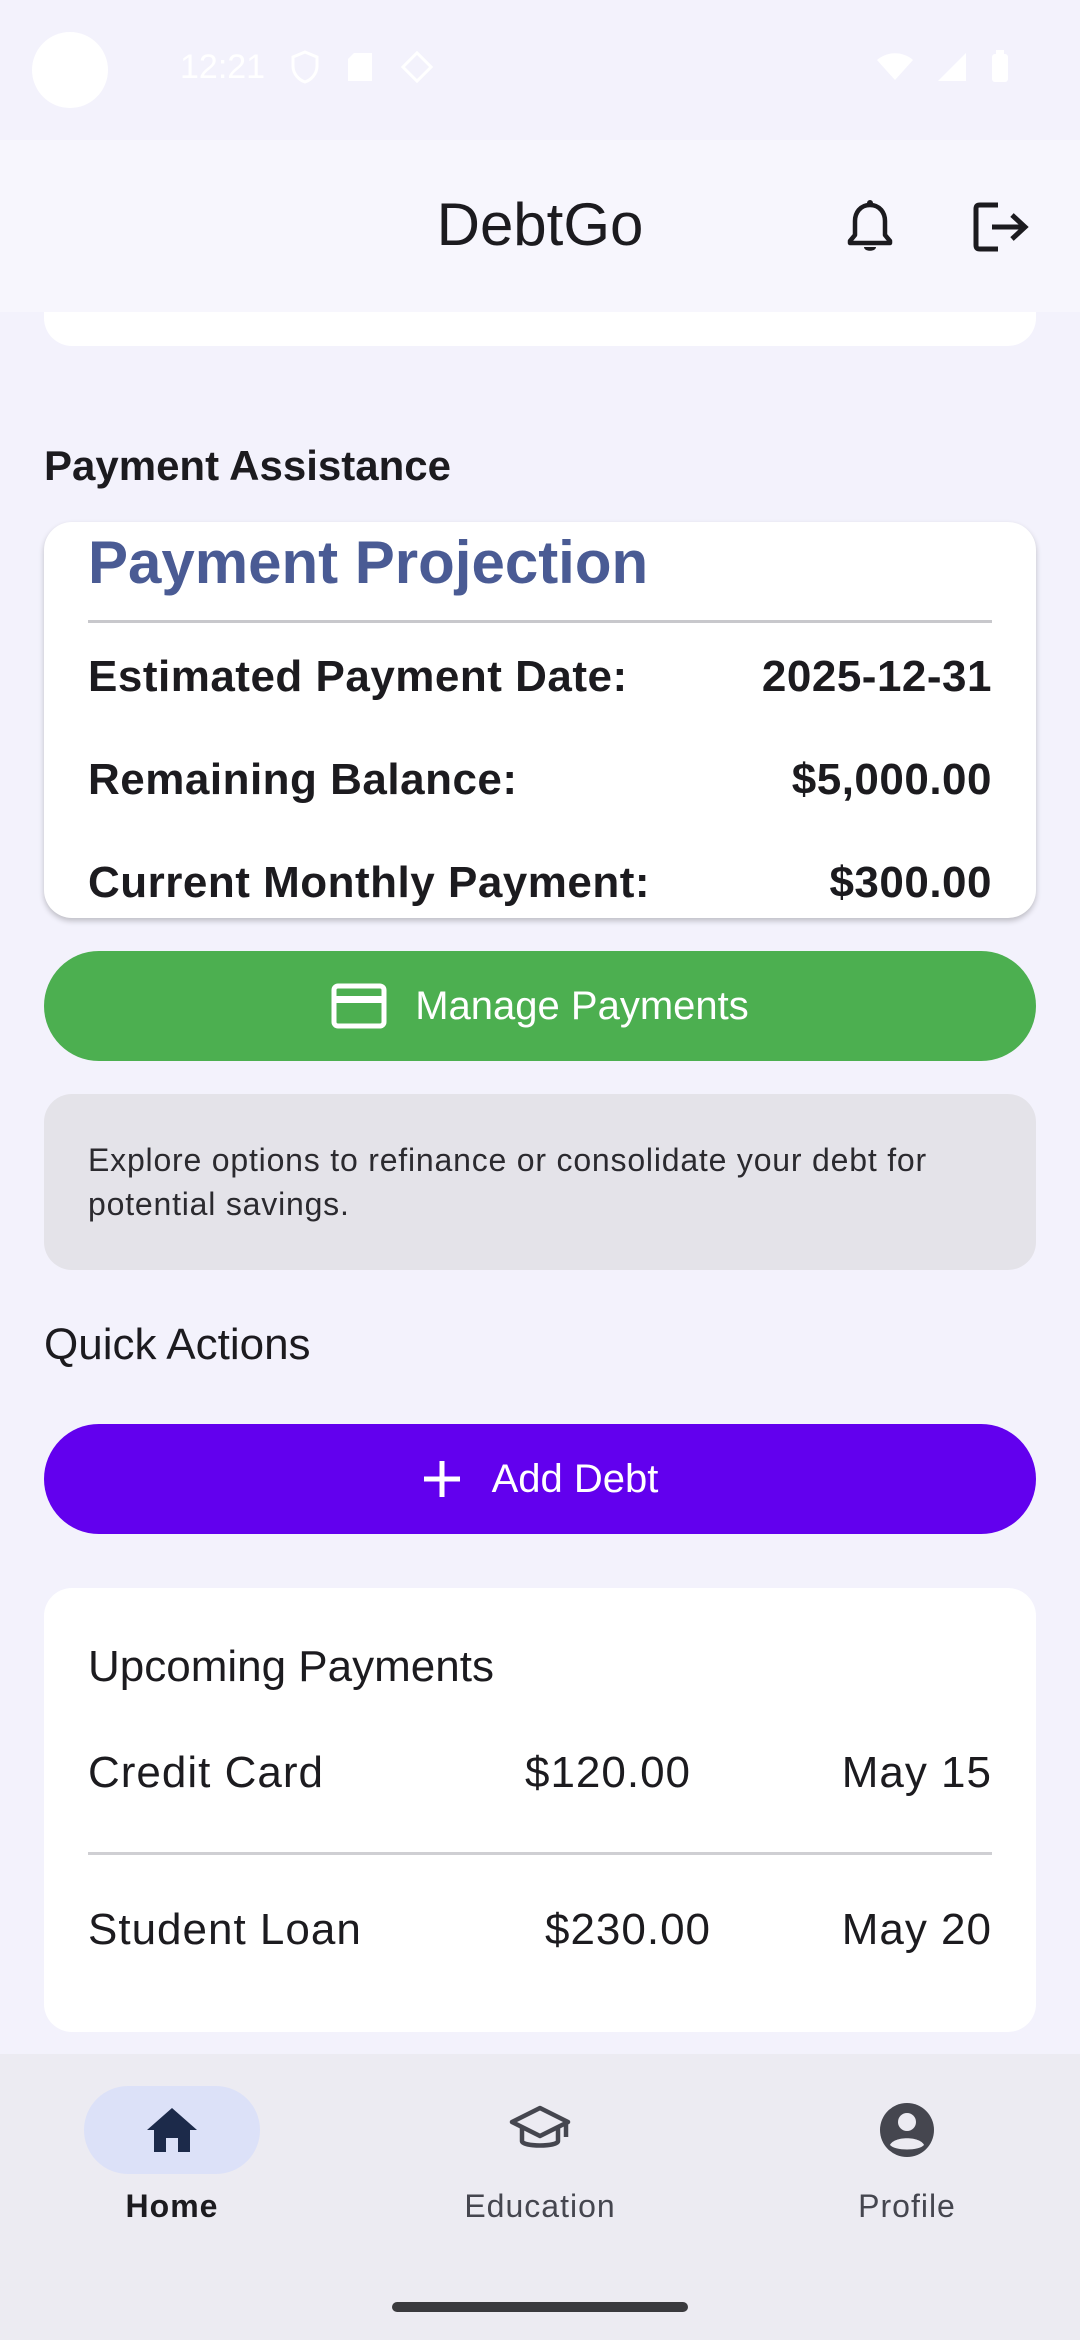 Image resolution: width=1080 pixels, height=2340 pixels. What do you see at coordinates (225, 1929) in the screenshot?
I see `payment-name: Student Loan` at bounding box center [225, 1929].